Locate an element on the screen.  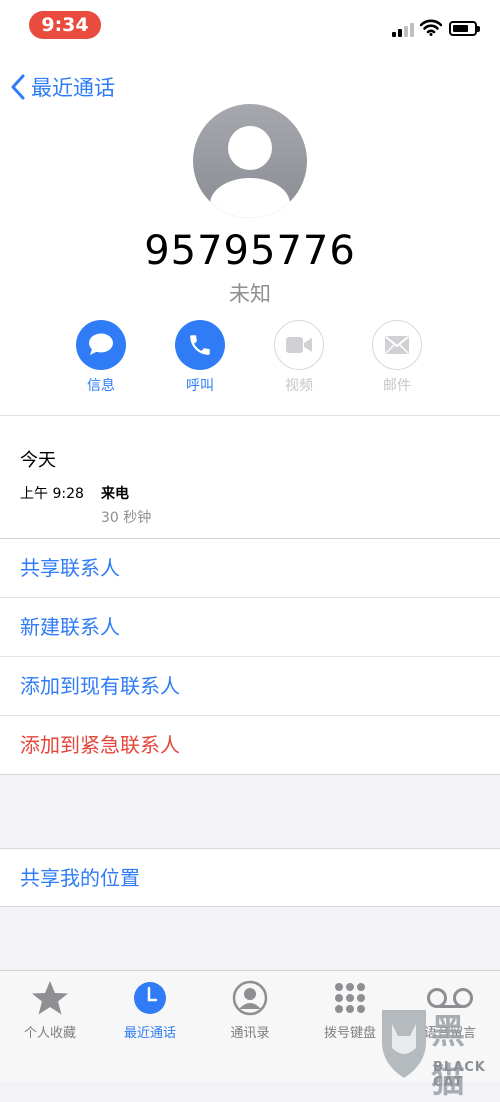
tab-favorites: 个人收藏 is located at coordinates (50, 1009).